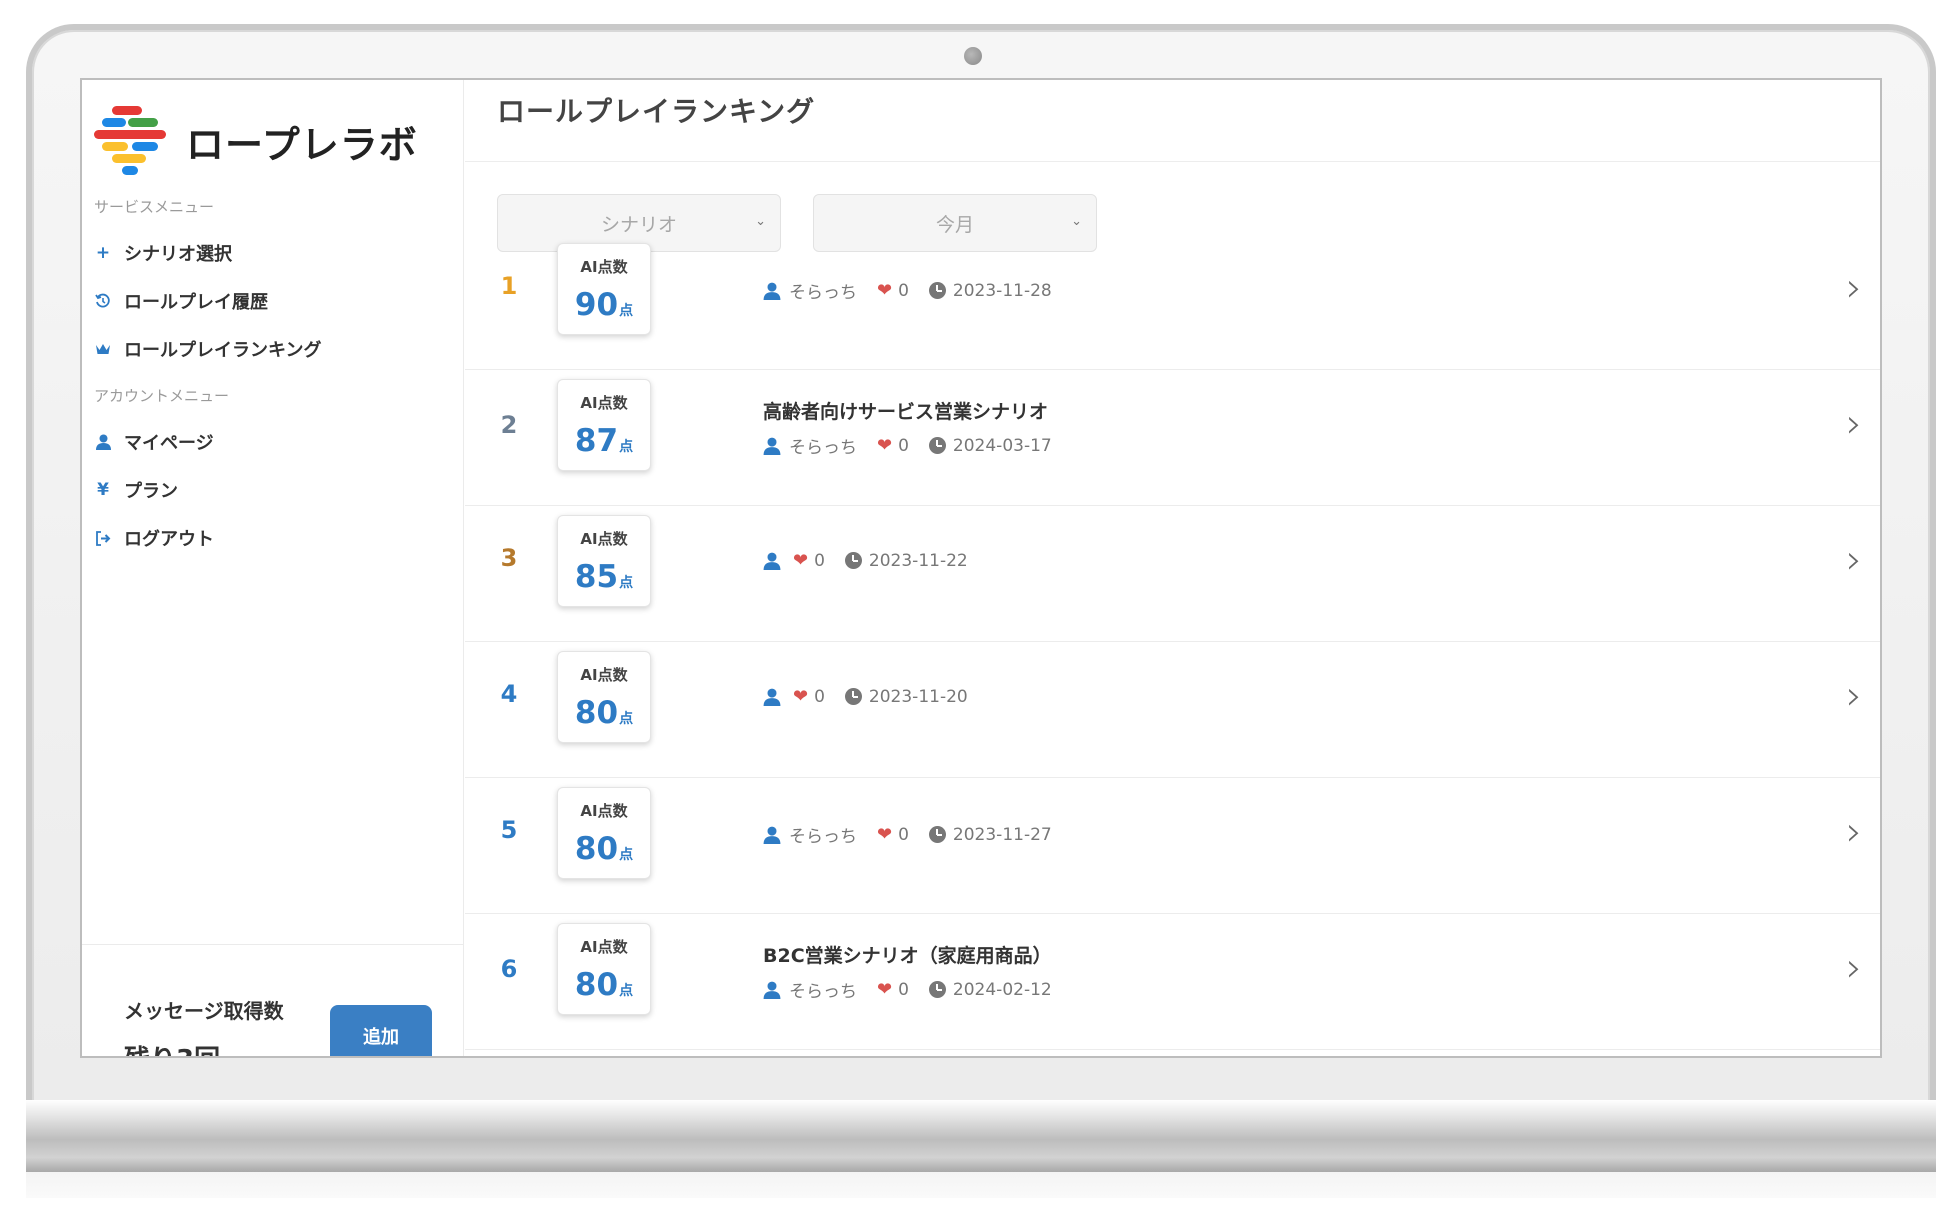  Describe the element at coordinates (907, 956) in the screenshot. I see `scenario-title: B2C営業シナリオ（家庭用商品）` at that location.